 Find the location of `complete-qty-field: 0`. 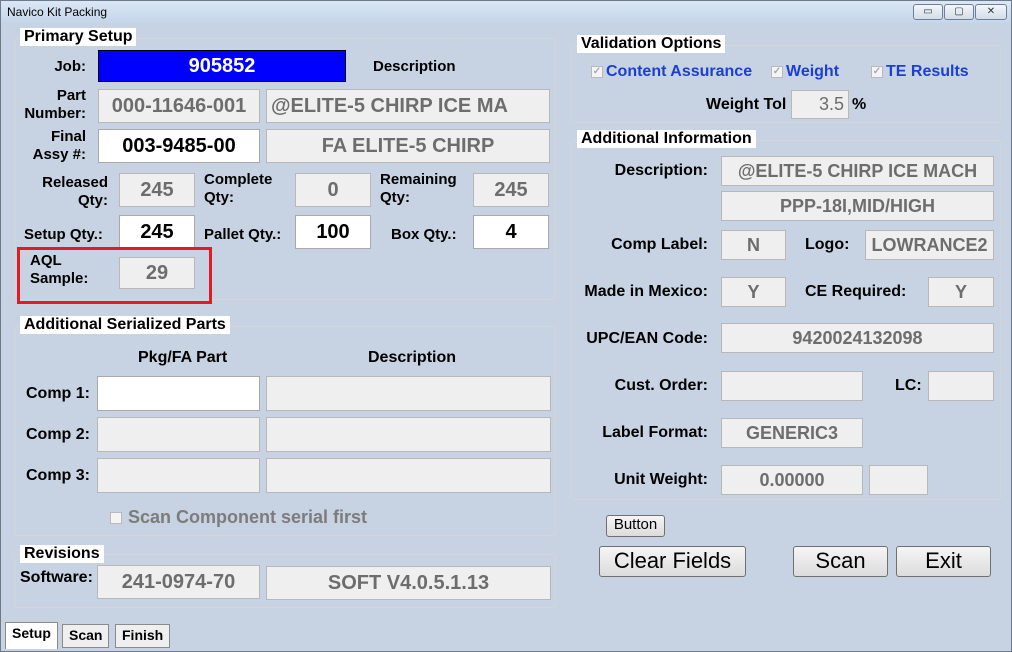

complete-qty-field: 0 is located at coordinates (333, 190).